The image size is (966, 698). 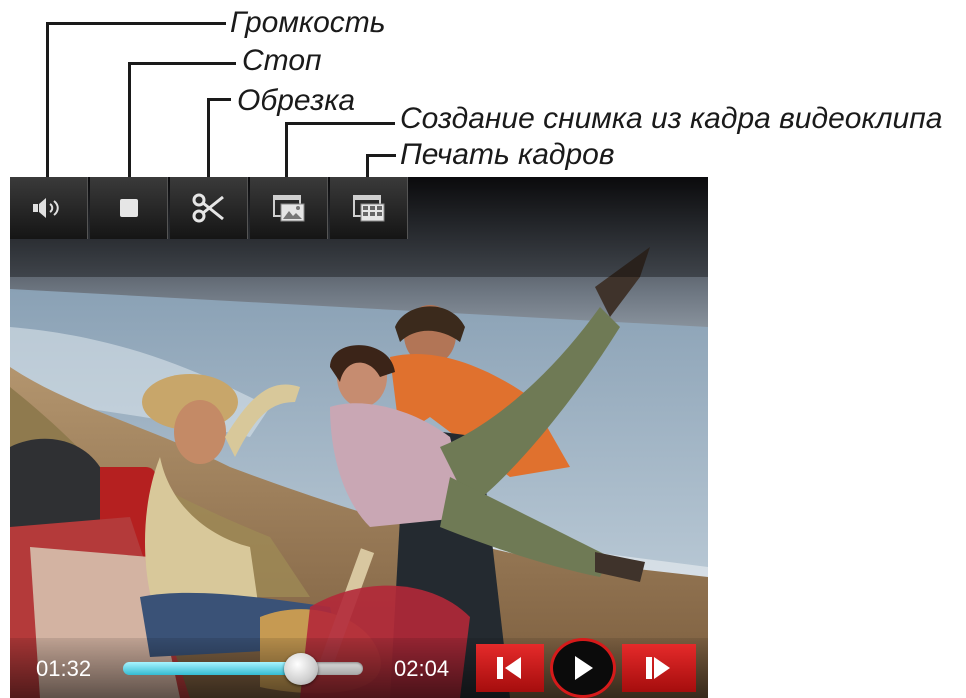 What do you see at coordinates (129, 121) in the screenshot?
I see `leader-stop-v` at bounding box center [129, 121].